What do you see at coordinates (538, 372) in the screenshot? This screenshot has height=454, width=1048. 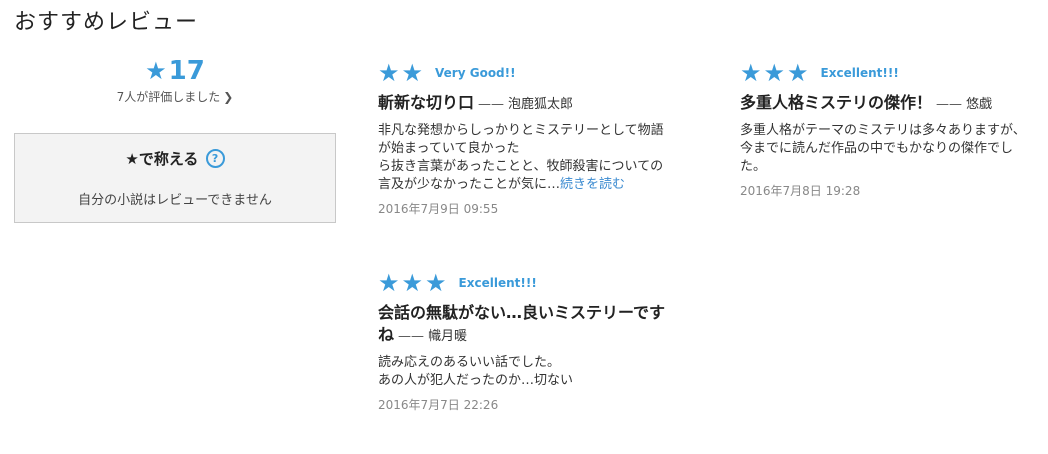 I see `review-body: 読み応えのあるいい話でした。 あの人が犯人だったのか…切ない` at bounding box center [538, 372].